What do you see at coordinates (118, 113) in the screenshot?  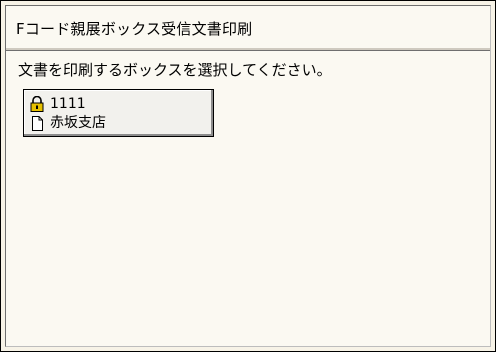 I see `box-button-1111: 1111 赤坂支店` at bounding box center [118, 113].